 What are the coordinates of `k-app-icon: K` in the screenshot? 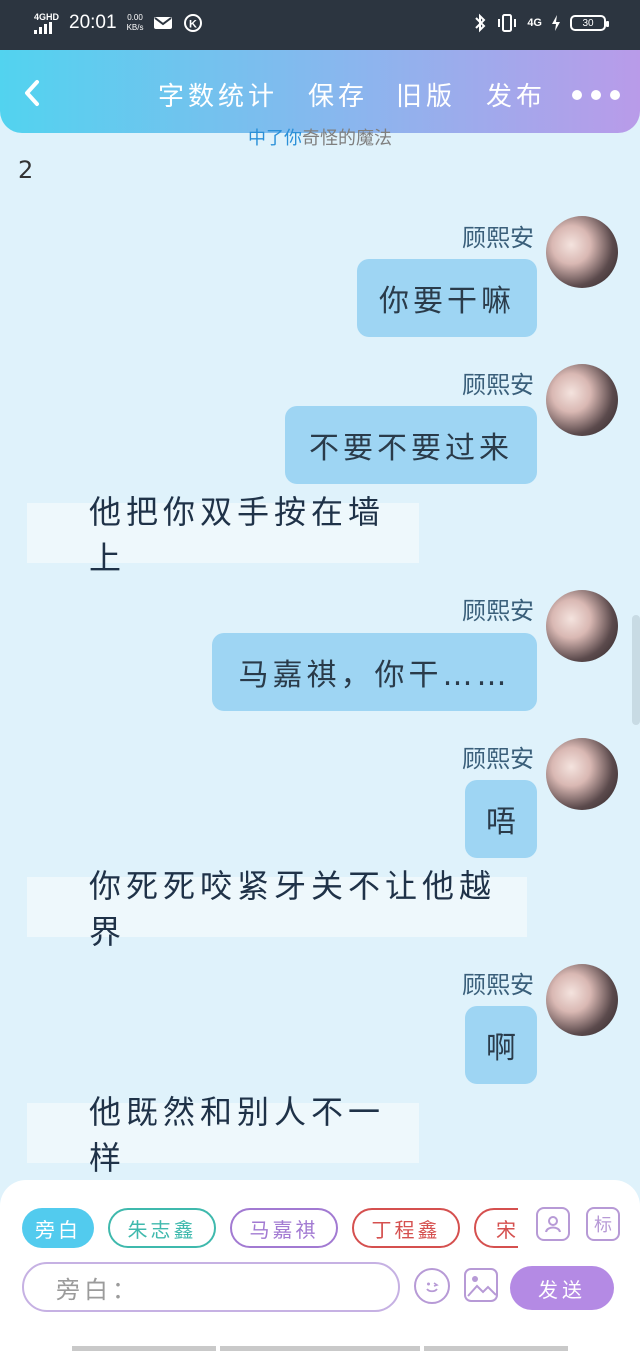 It's located at (193, 23).